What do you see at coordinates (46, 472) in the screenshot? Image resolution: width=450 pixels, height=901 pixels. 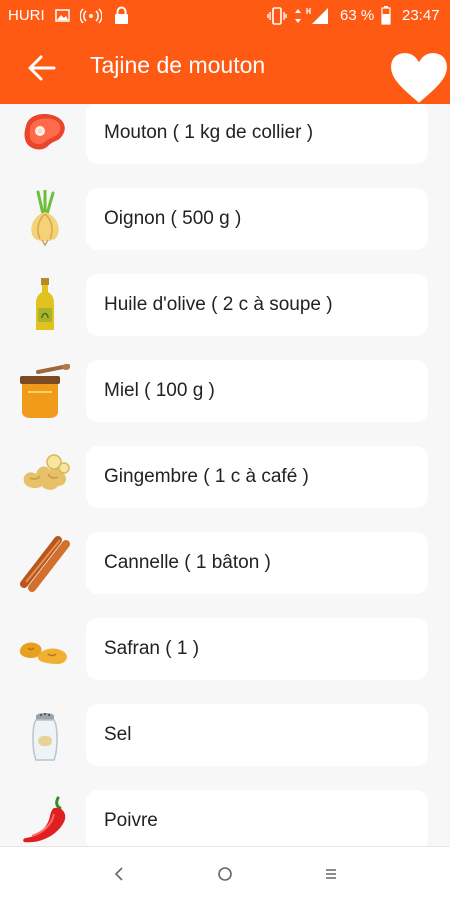 I see `ginger-icon` at bounding box center [46, 472].